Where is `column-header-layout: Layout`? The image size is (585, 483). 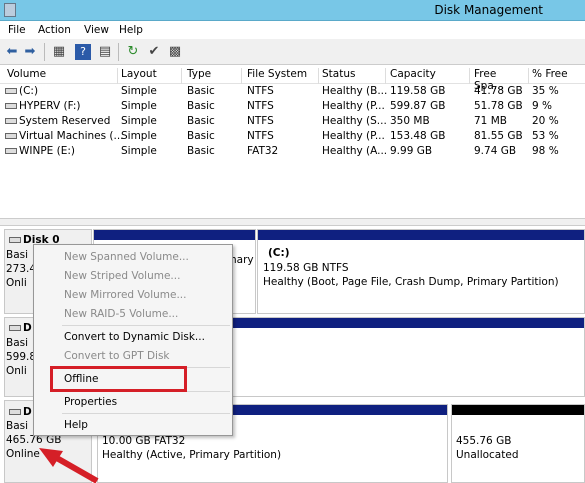
column-header-layout: Layout is located at coordinates (149, 76).